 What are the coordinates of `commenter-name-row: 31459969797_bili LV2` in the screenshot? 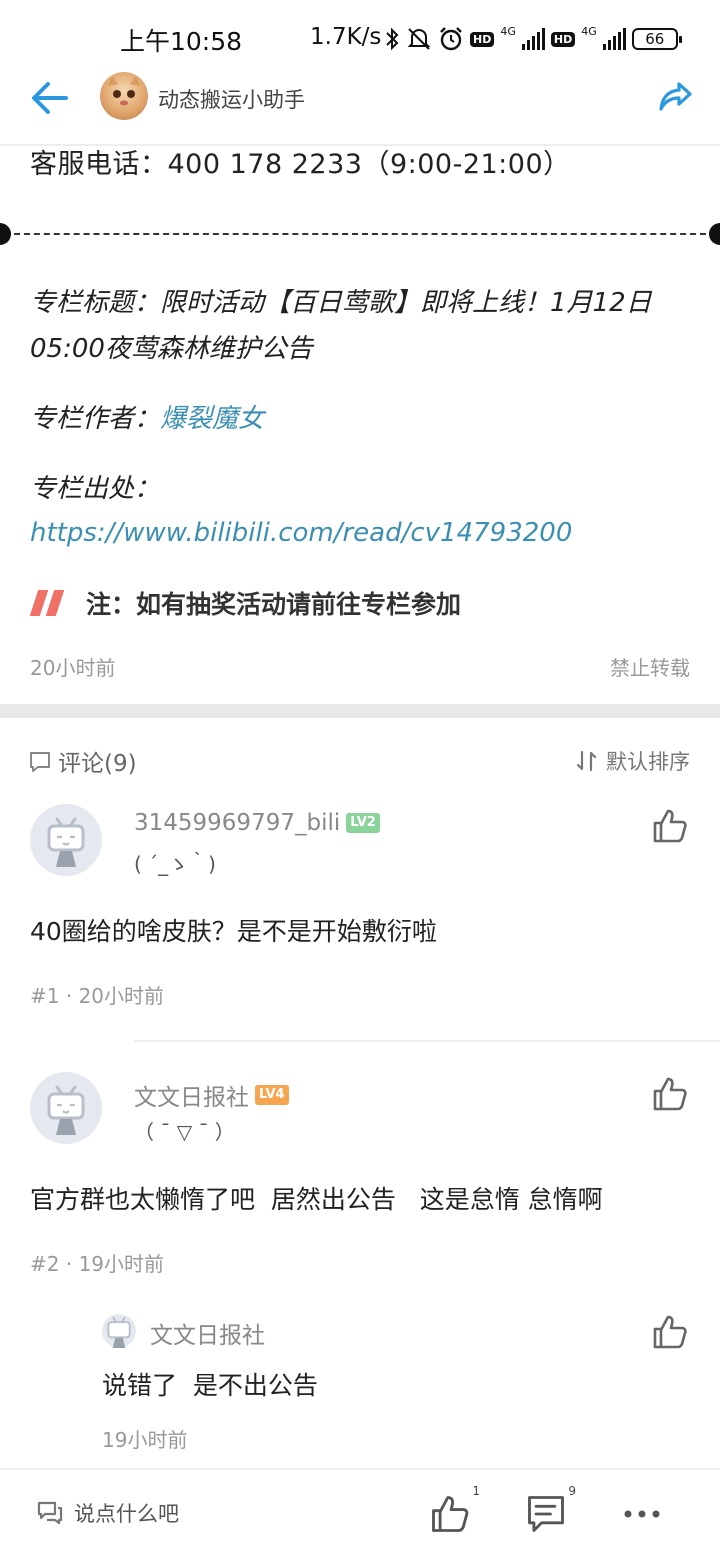 It's located at (257, 823).